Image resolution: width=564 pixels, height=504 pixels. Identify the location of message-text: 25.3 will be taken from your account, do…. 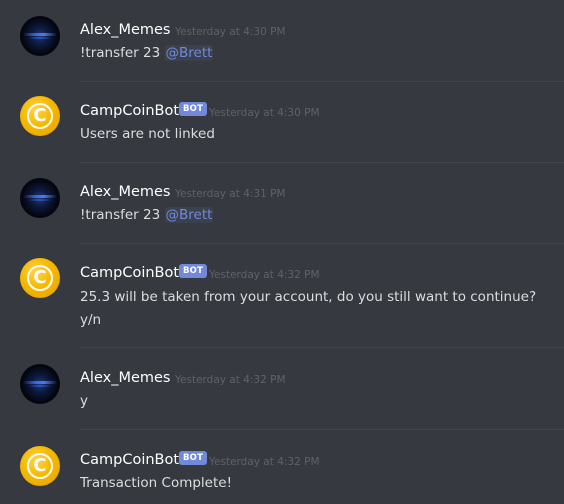
(308, 297).